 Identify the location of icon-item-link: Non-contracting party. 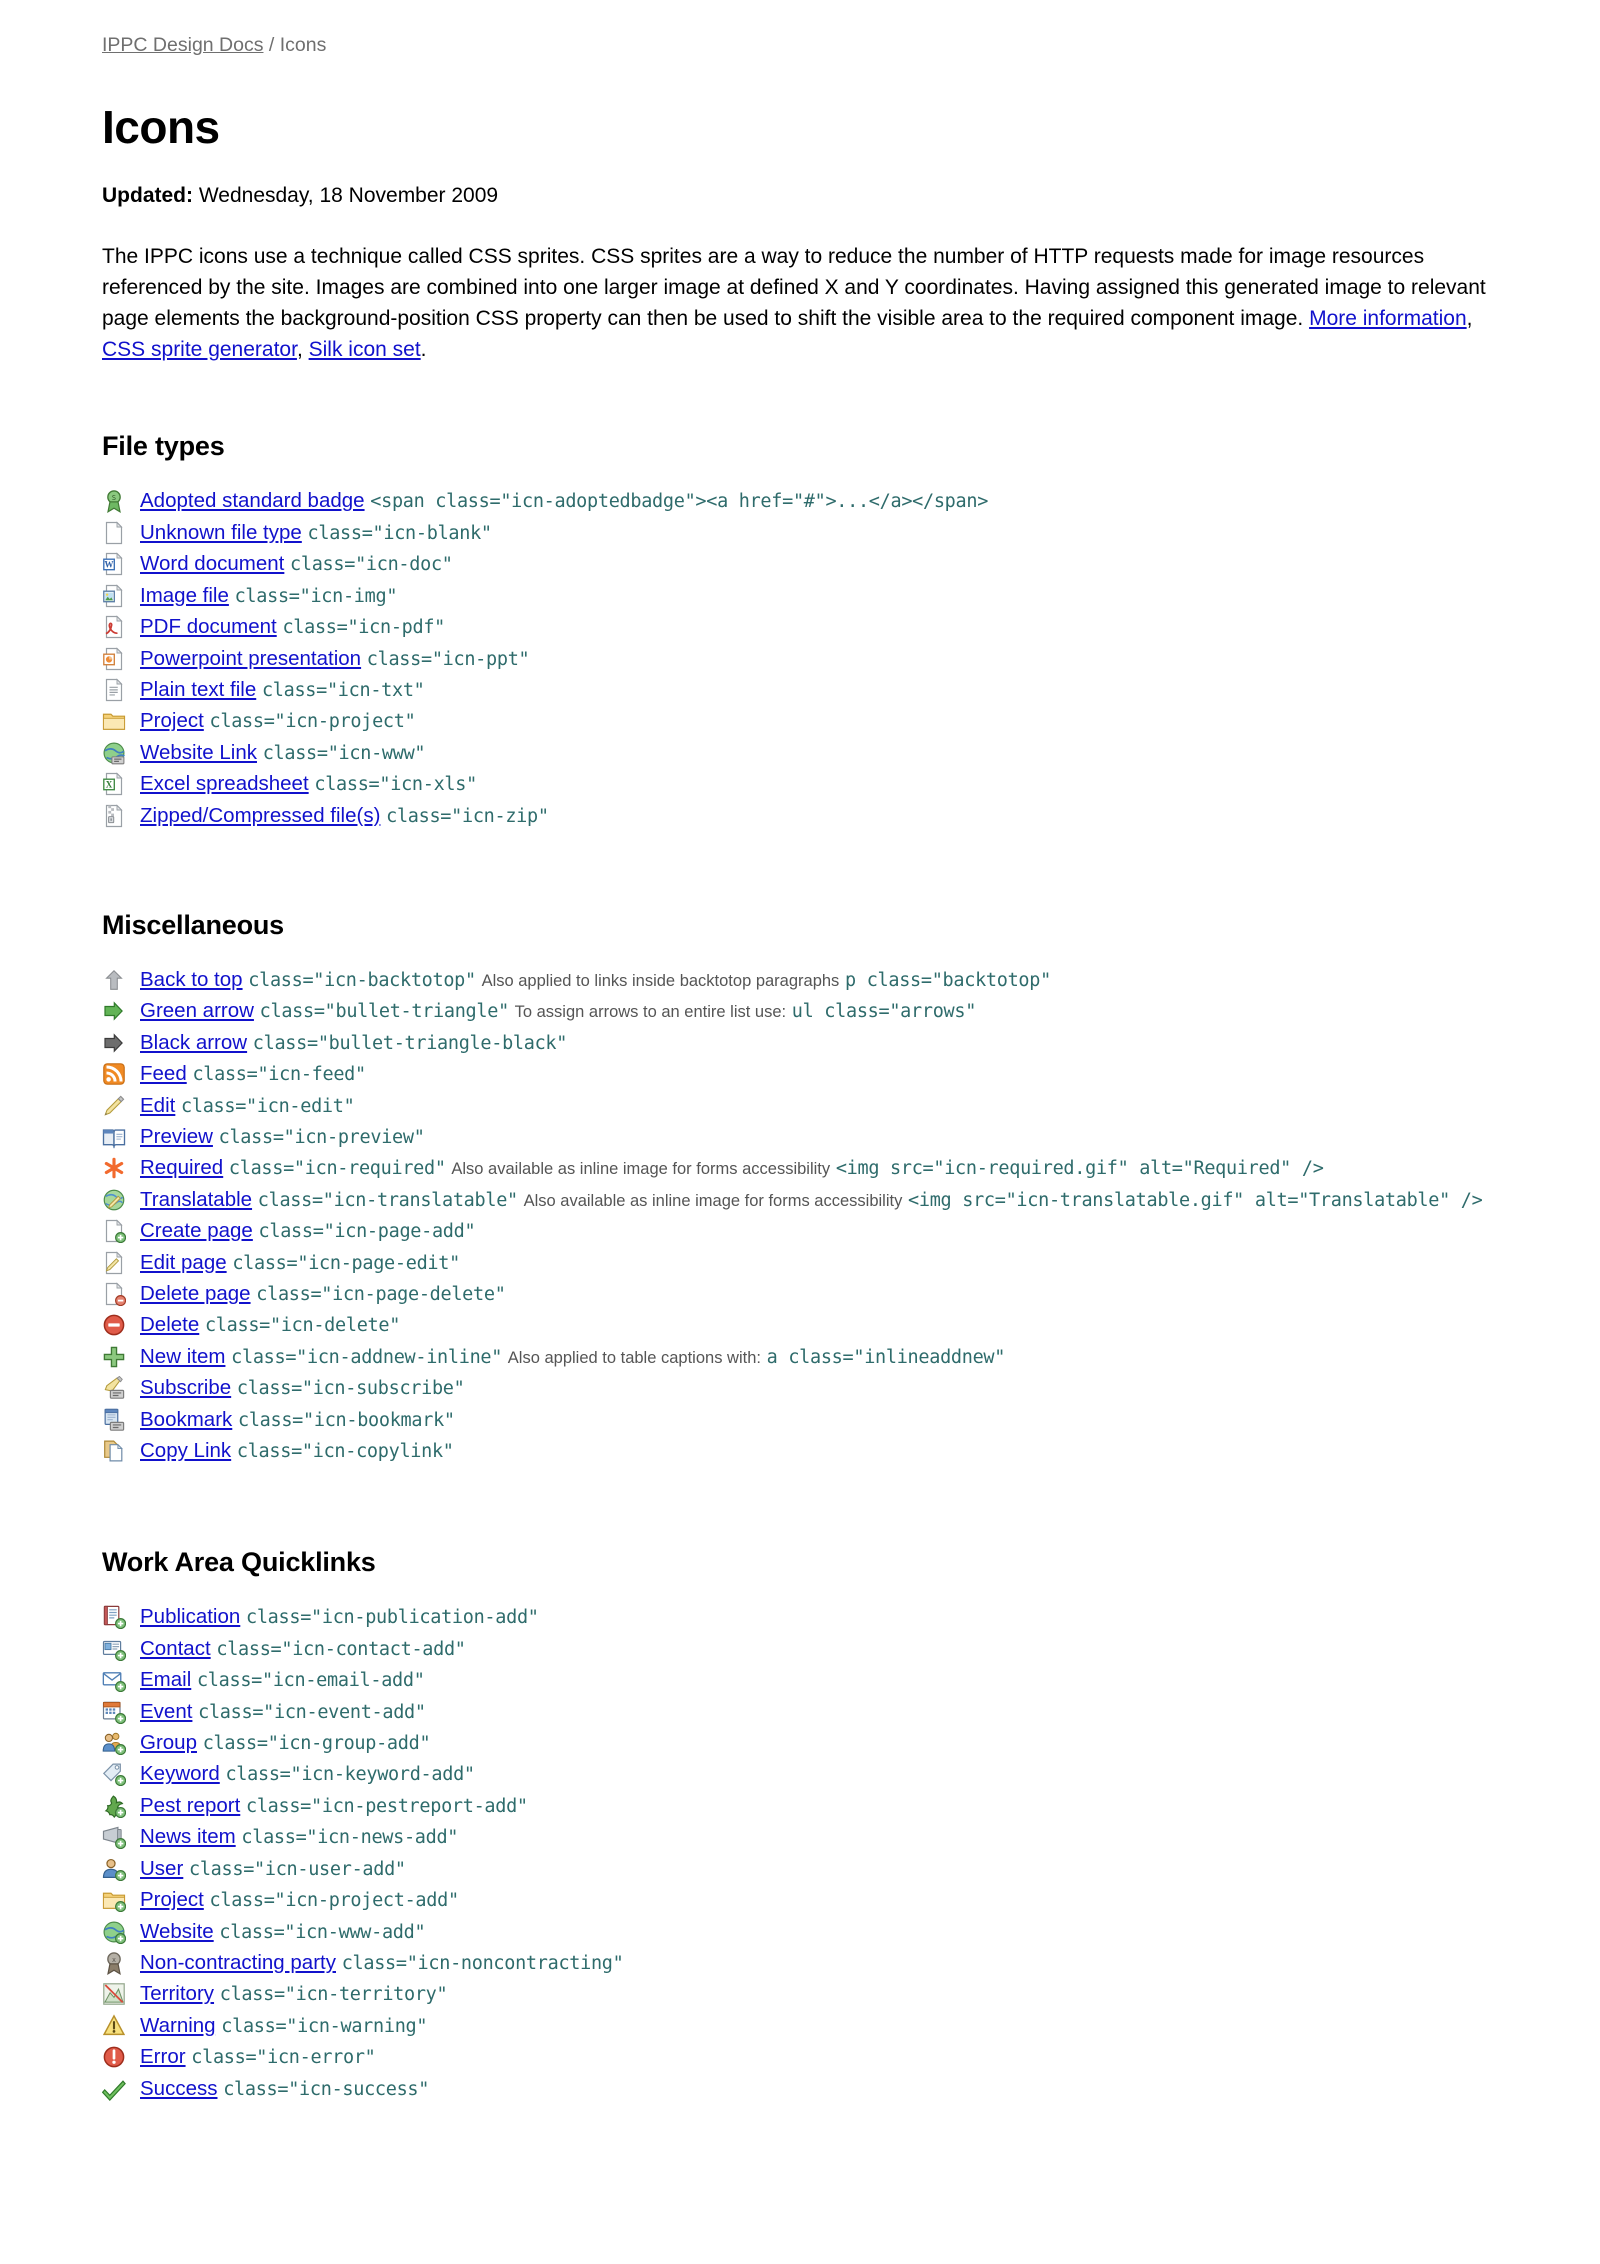
(238, 1962).